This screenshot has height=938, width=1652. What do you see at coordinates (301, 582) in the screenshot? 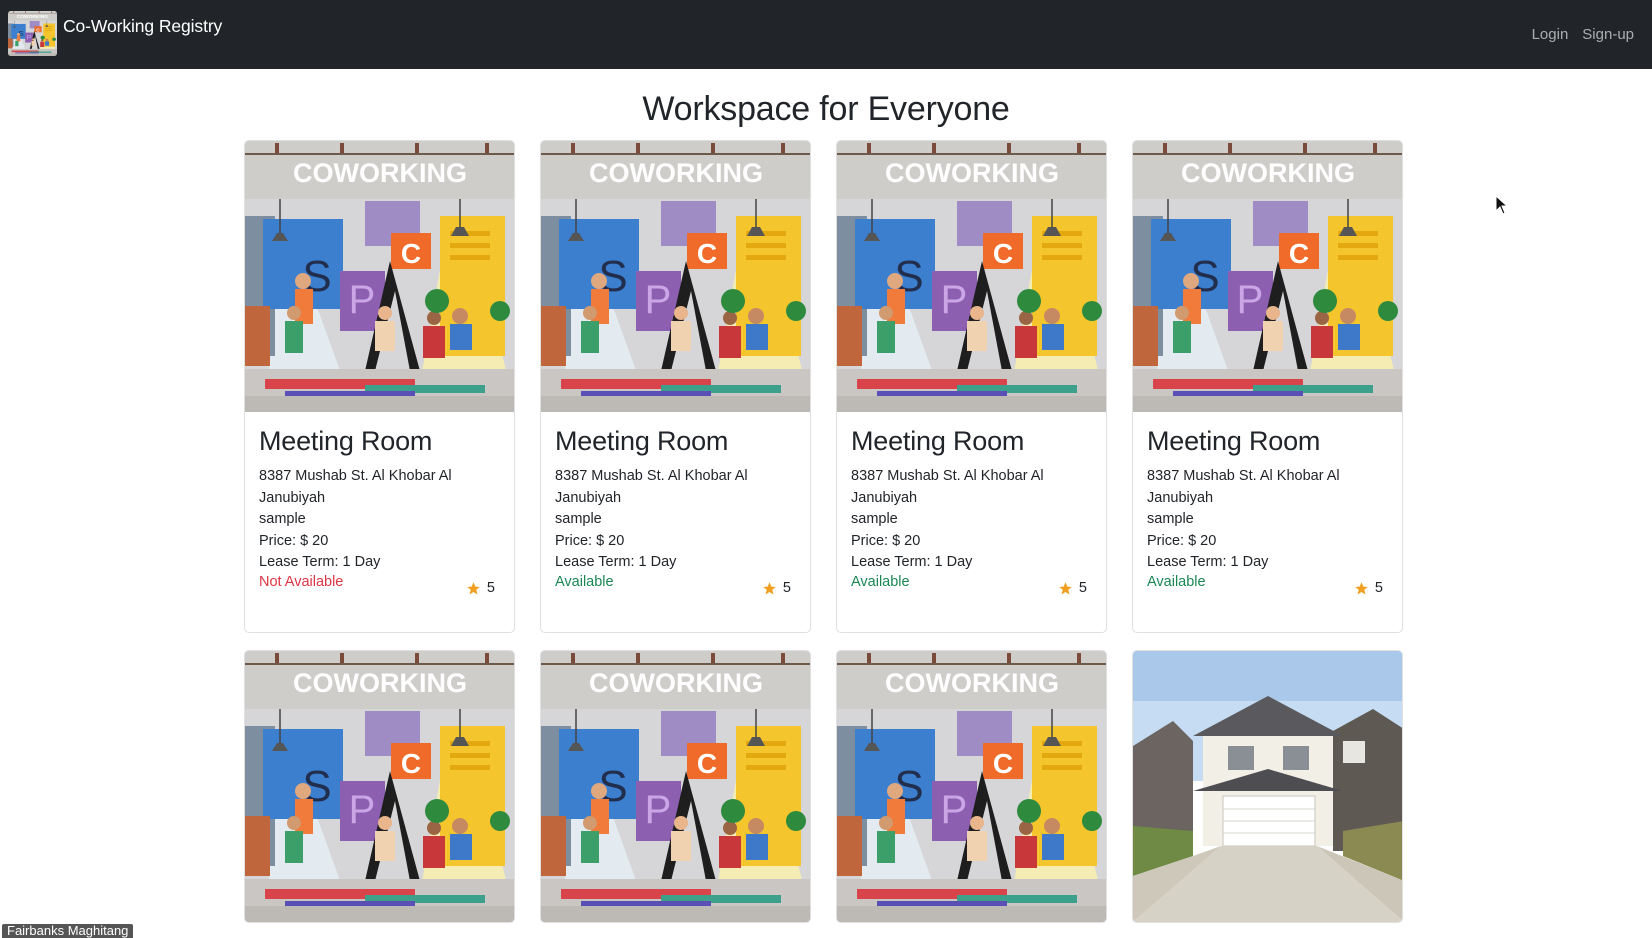
I see `status-badge: Not Available` at bounding box center [301, 582].